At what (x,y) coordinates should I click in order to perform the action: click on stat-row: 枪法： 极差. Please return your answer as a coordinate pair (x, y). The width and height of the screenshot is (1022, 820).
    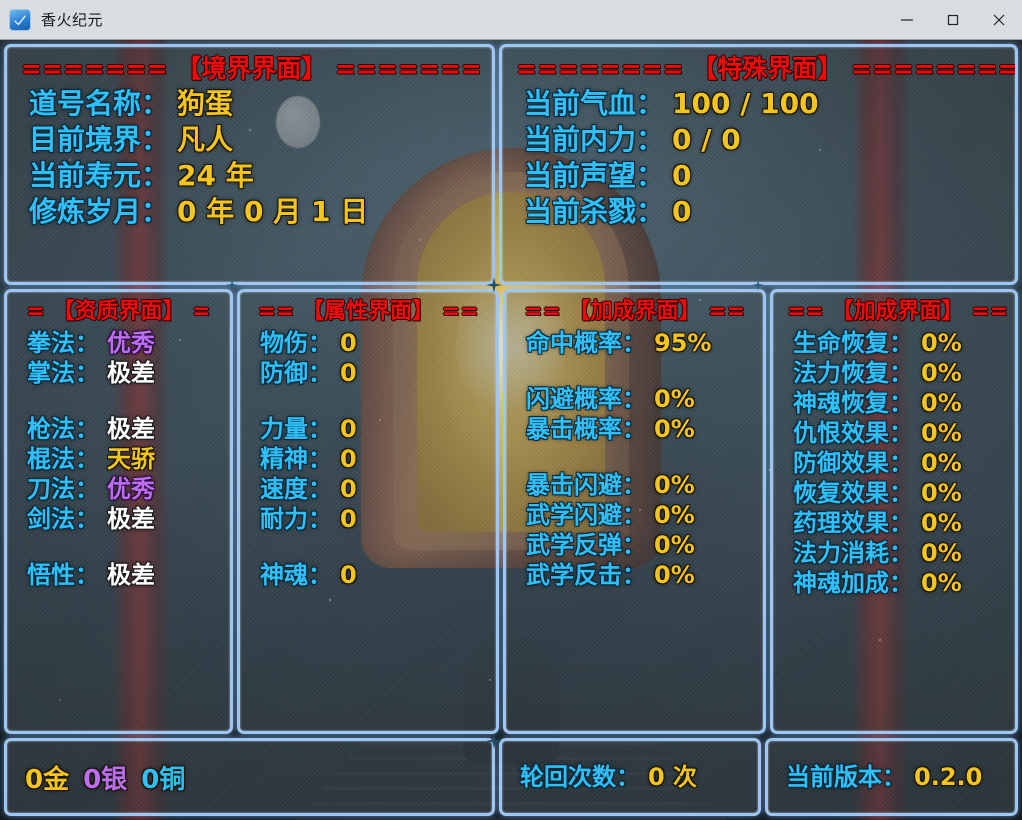
    Looking at the image, I should click on (121, 429).